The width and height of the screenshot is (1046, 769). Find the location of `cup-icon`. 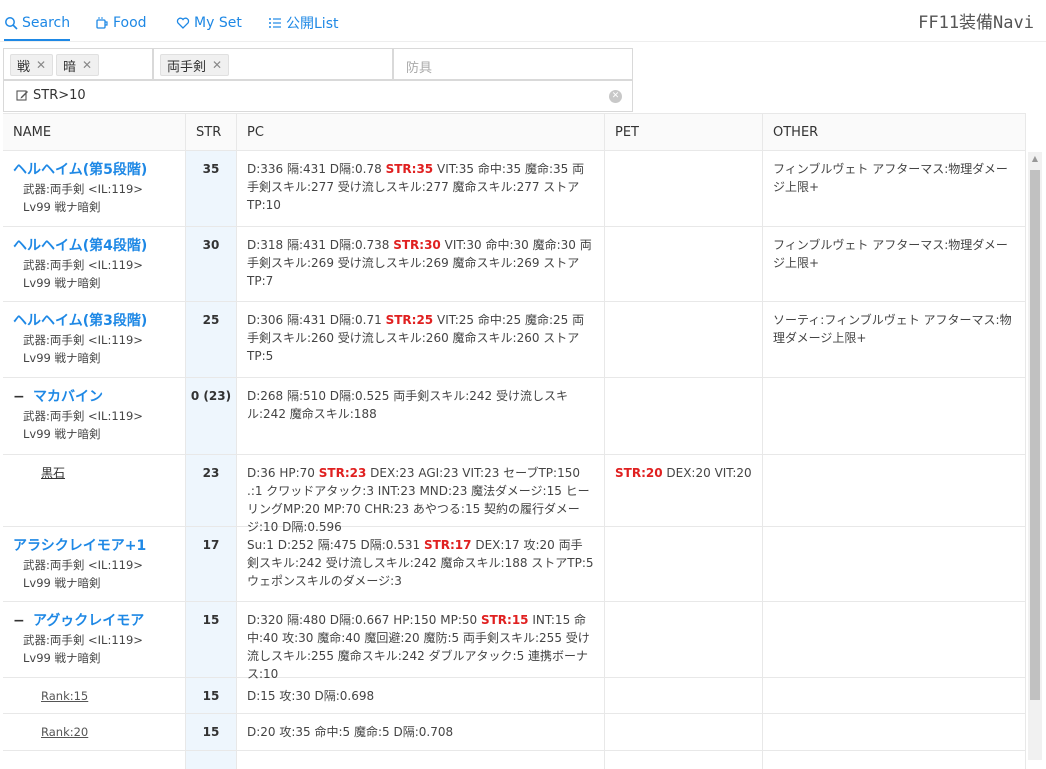

cup-icon is located at coordinates (102, 23).